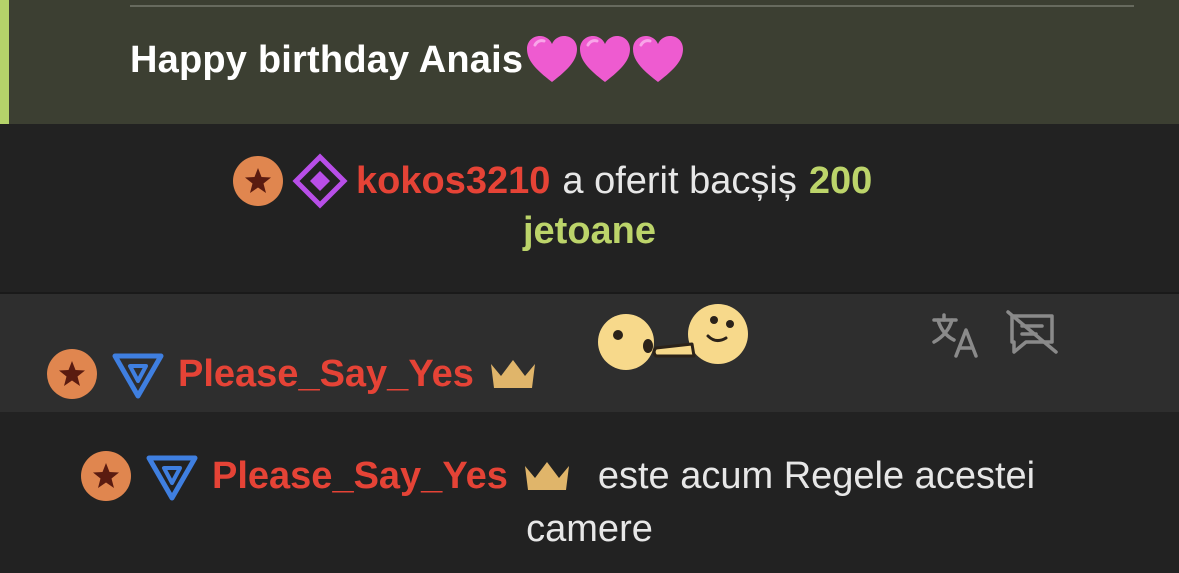  I want to click on king-notice-continuation: camere, so click(589, 529).